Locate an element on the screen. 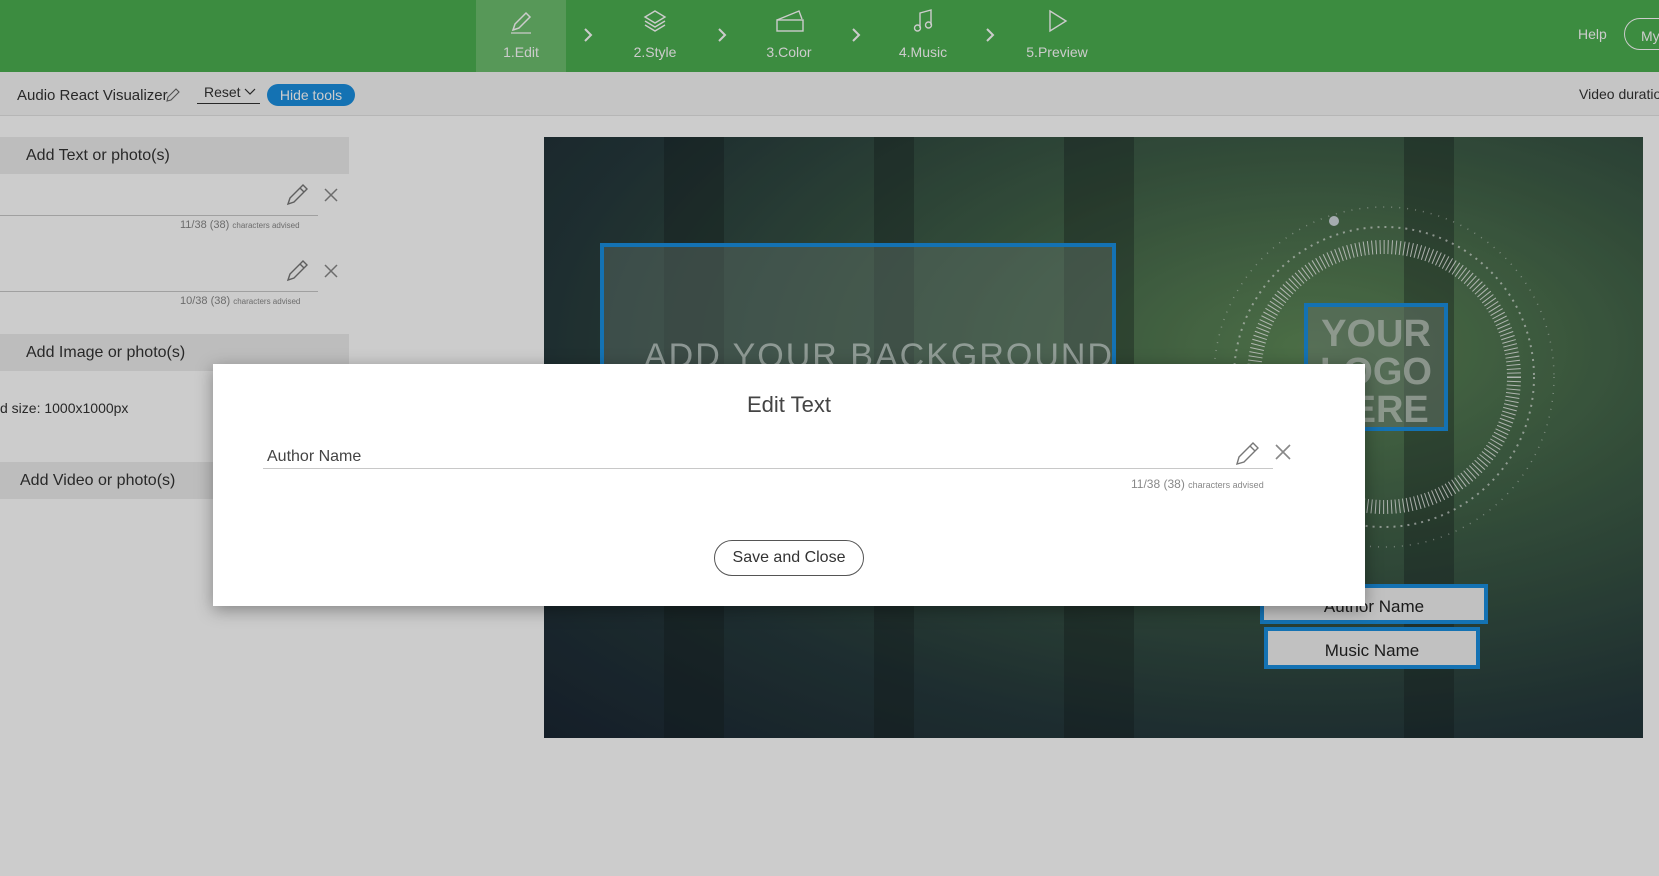 The image size is (1659, 876). author-name-input is located at coordinates (768, 454).